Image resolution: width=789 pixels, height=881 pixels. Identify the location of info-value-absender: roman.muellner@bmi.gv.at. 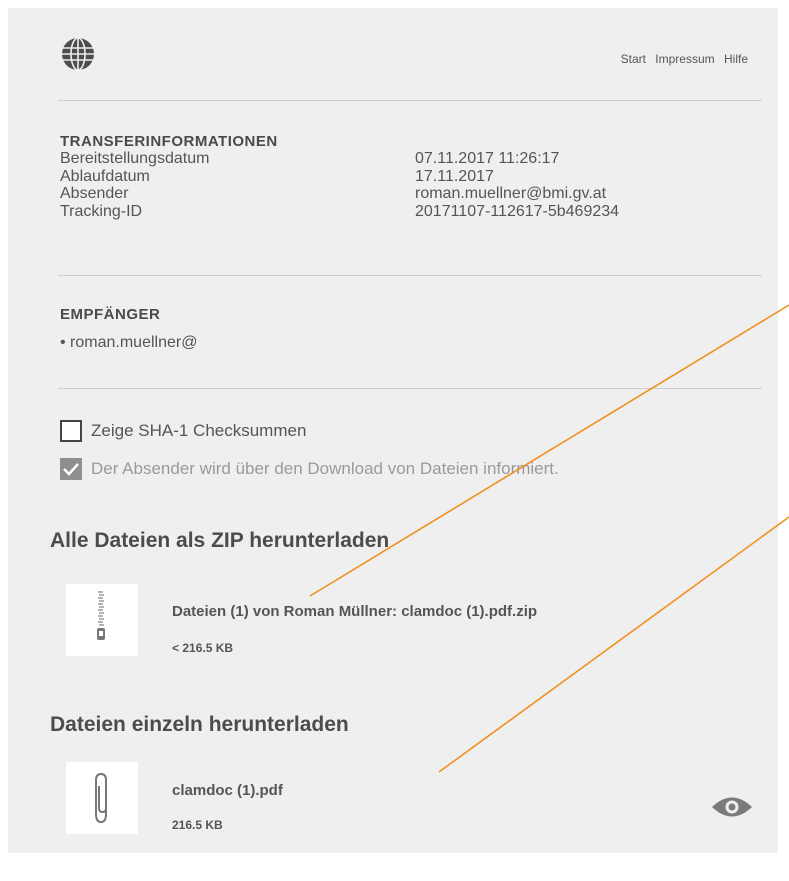
(511, 193).